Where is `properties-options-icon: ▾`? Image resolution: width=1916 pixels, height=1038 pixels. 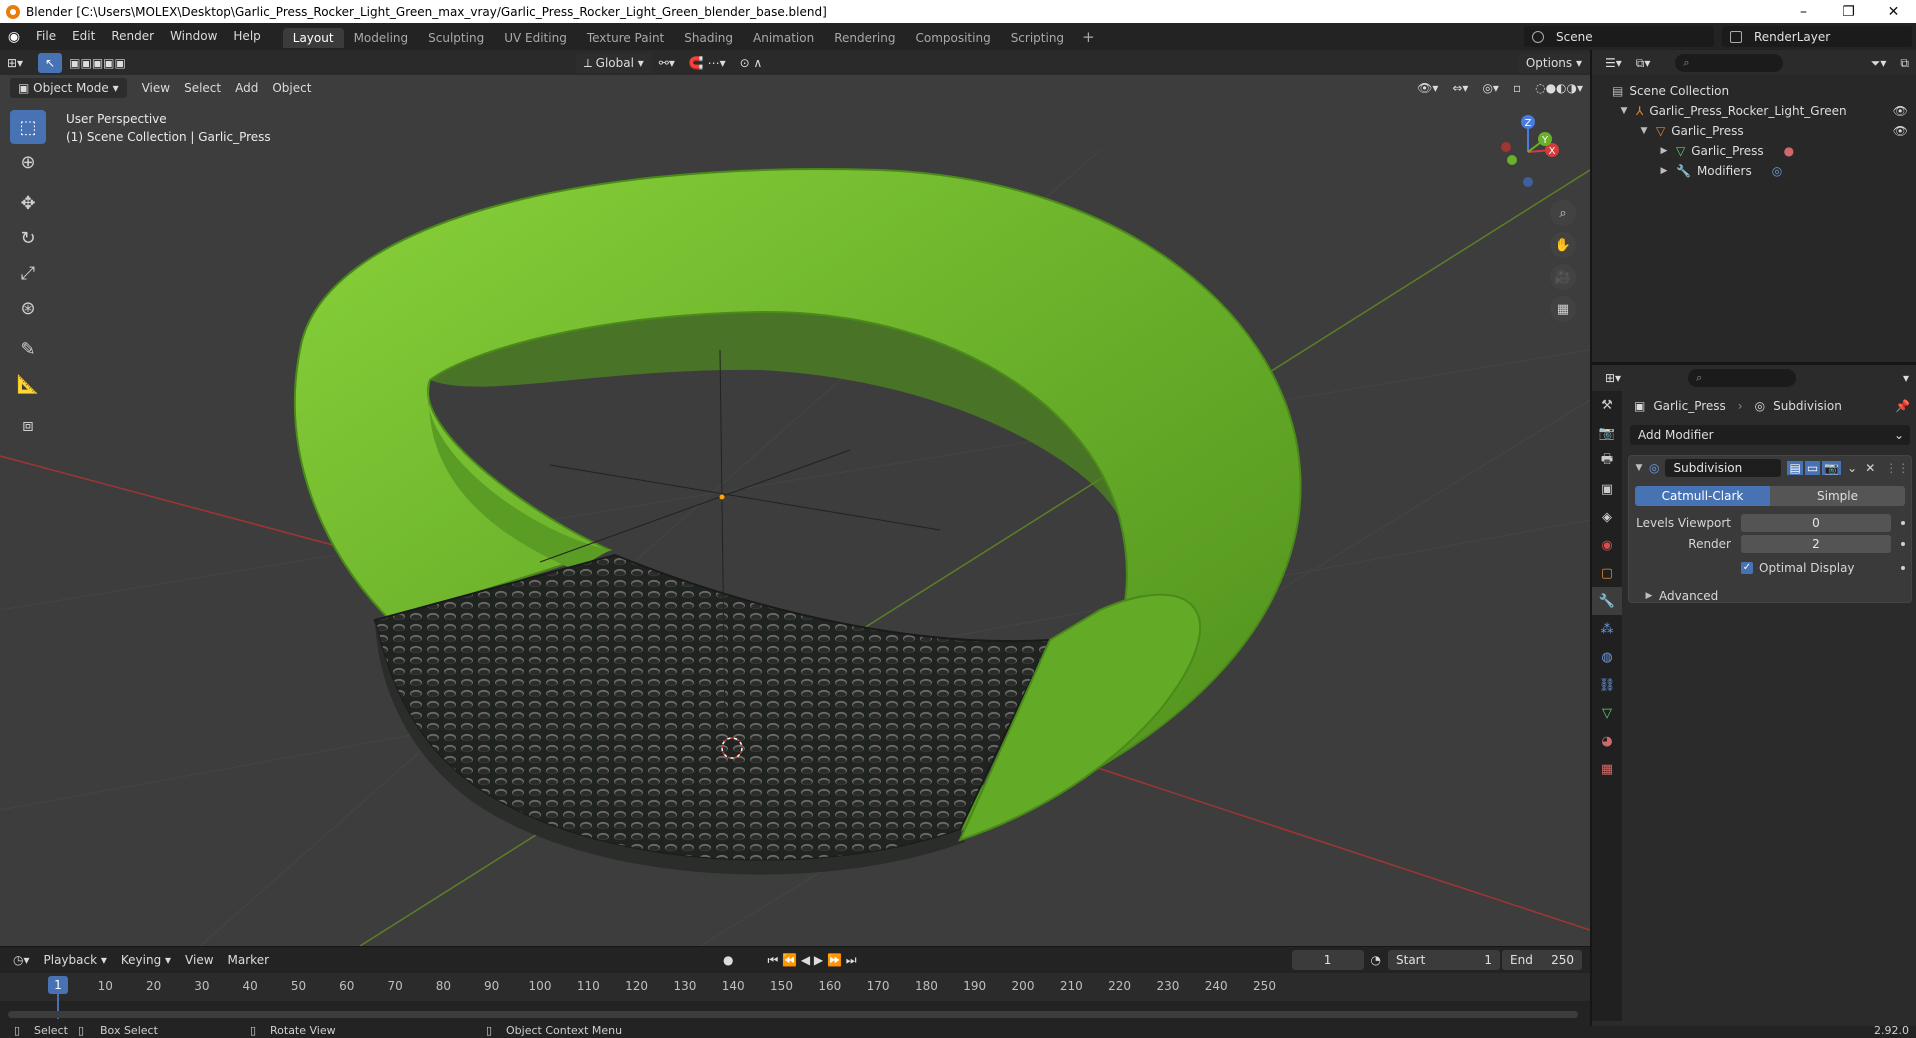 properties-options-icon: ▾ is located at coordinates (1906, 378).